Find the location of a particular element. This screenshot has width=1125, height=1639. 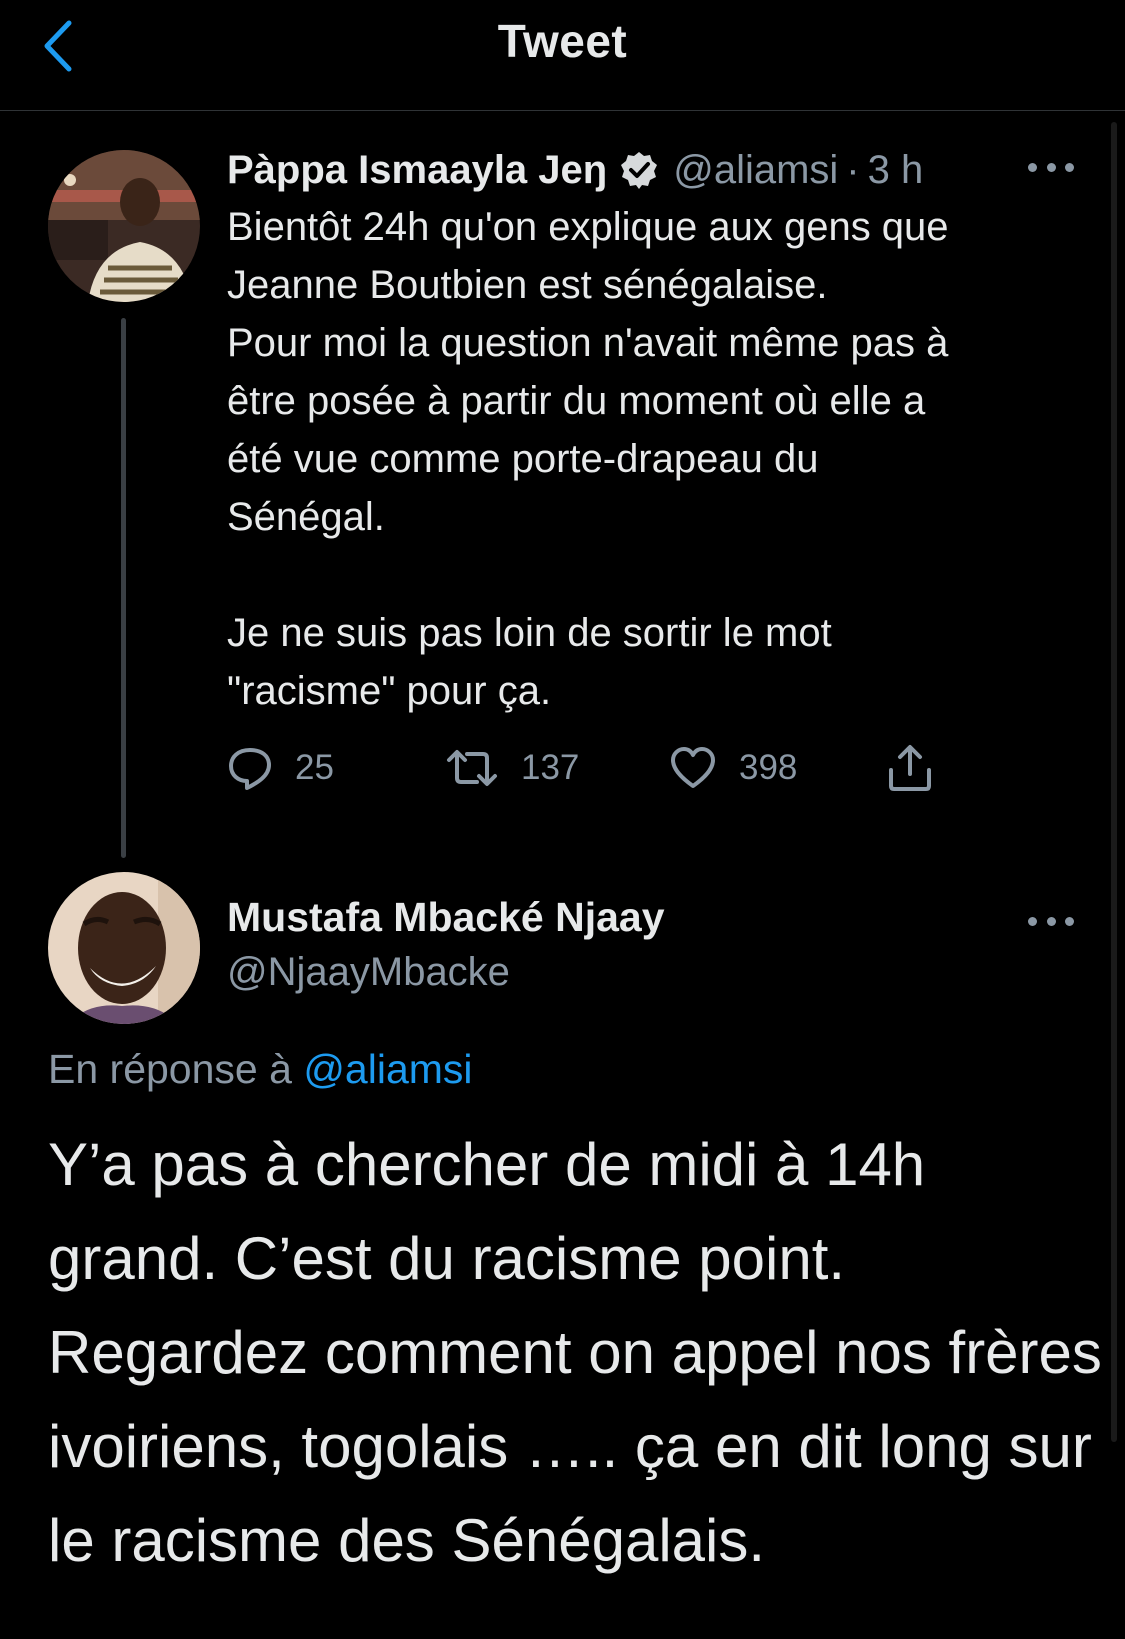

retweet-button: 137 is located at coordinates (512, 768).